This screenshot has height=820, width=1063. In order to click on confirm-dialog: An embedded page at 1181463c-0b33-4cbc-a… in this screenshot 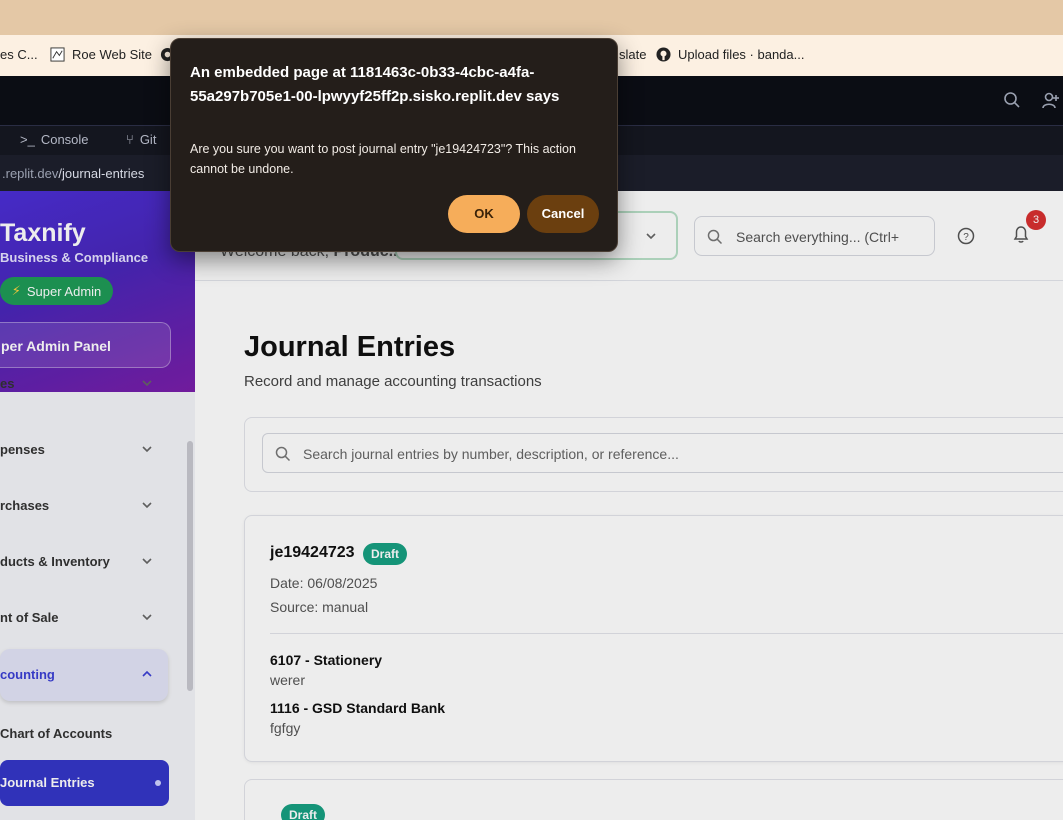, I will do `click(394, 145)`.